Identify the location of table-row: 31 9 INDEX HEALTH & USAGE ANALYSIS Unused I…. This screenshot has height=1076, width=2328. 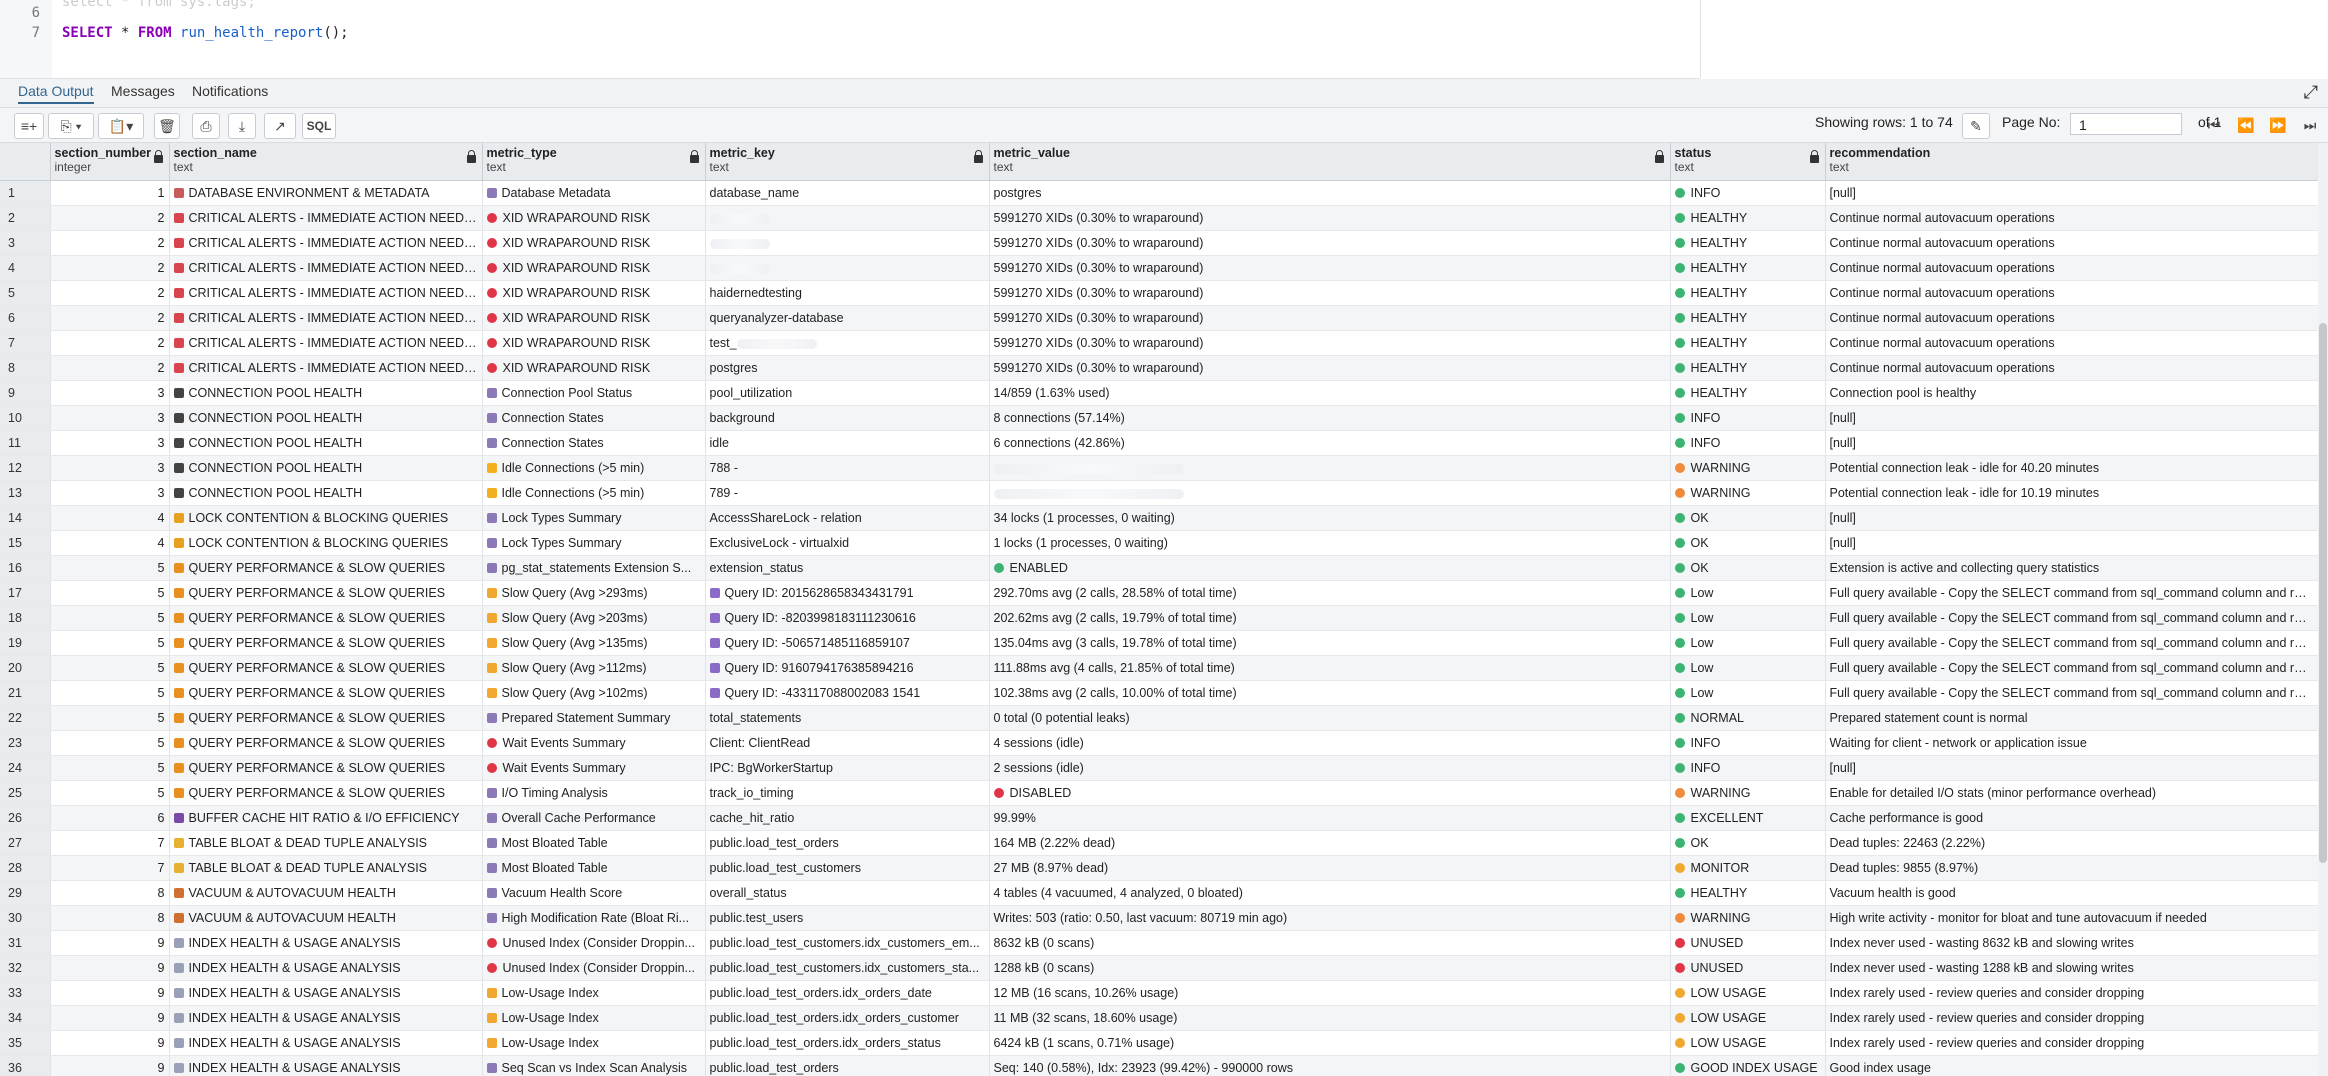
(1159, 943).